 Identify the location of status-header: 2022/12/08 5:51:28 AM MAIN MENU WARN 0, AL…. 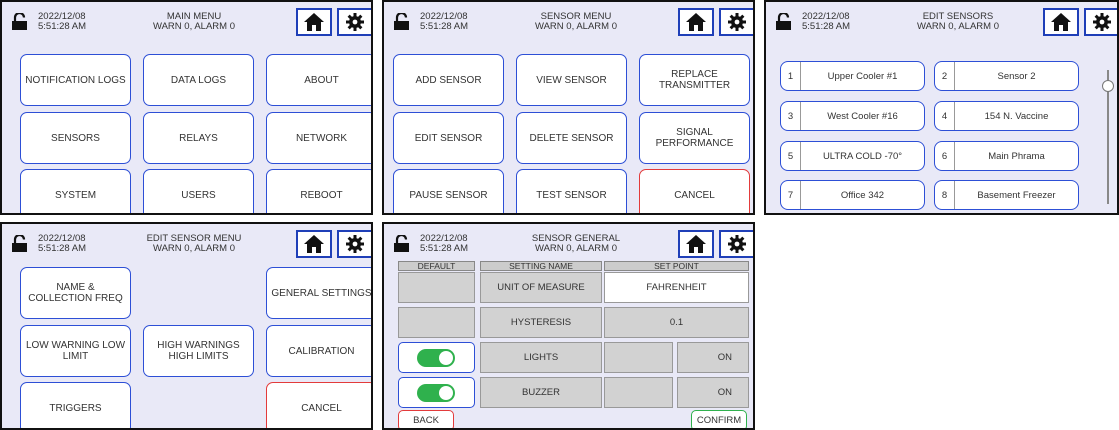
(186, 20).